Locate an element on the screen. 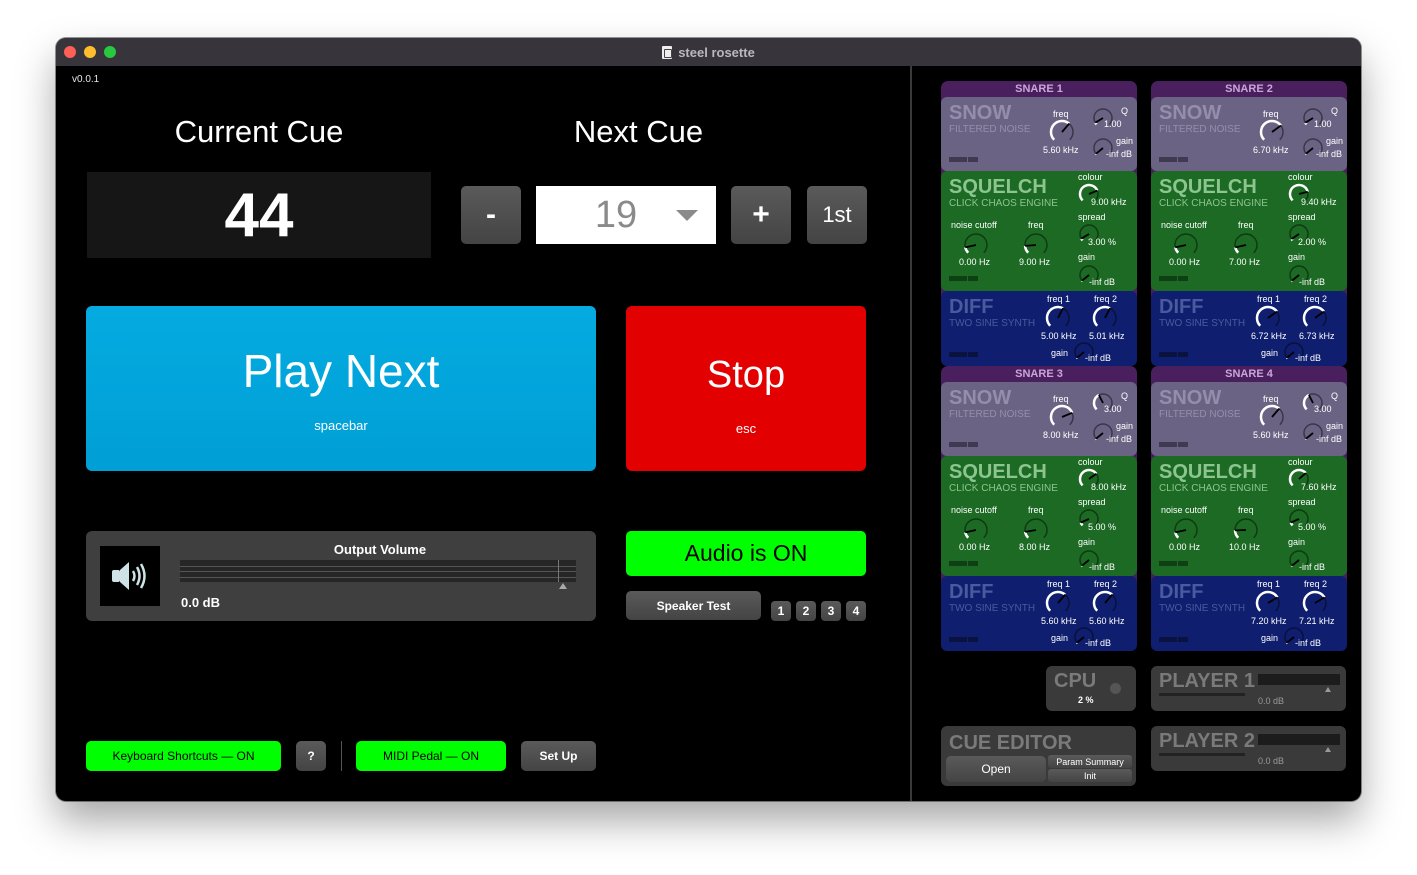 This screenshot has width=1417, height=875. help-button: ? is located at coordinates (311, 756).